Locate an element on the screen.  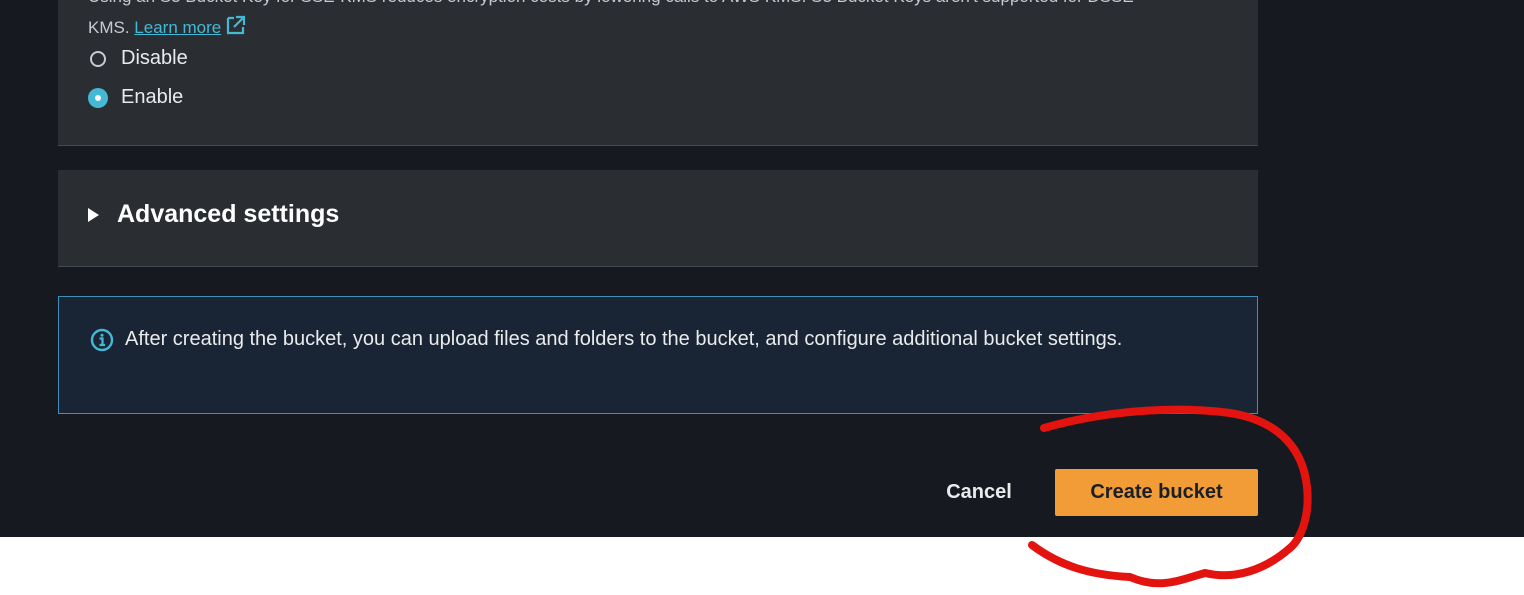
radio-option-enable: Enable is located at coordinates (135, 97).